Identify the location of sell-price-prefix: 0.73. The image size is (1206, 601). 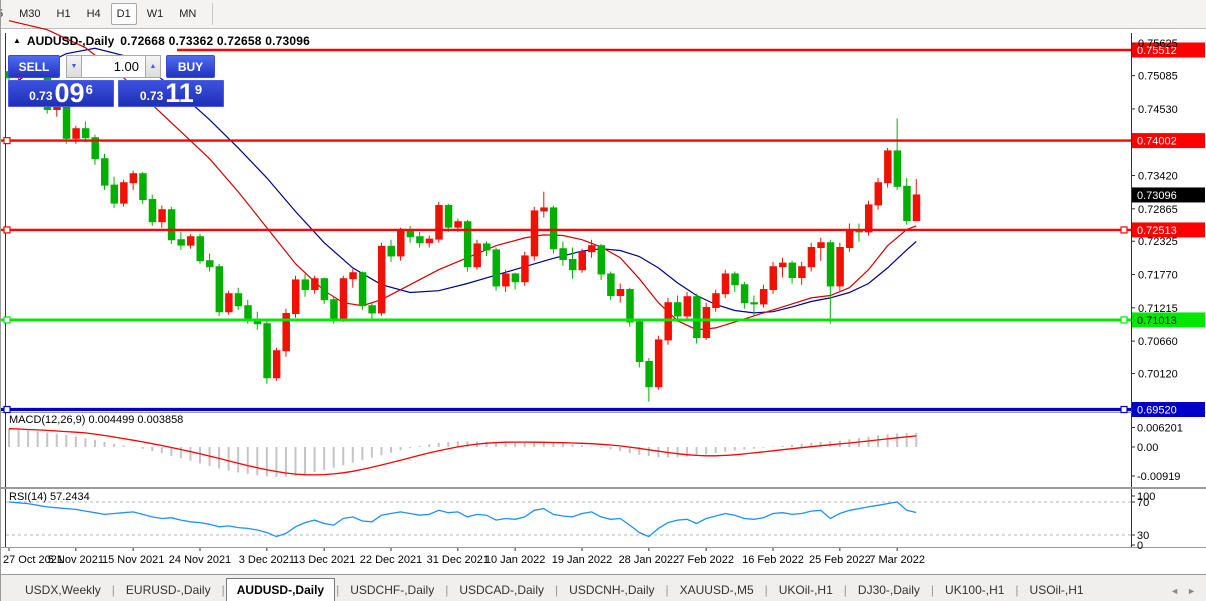
(41, 96).